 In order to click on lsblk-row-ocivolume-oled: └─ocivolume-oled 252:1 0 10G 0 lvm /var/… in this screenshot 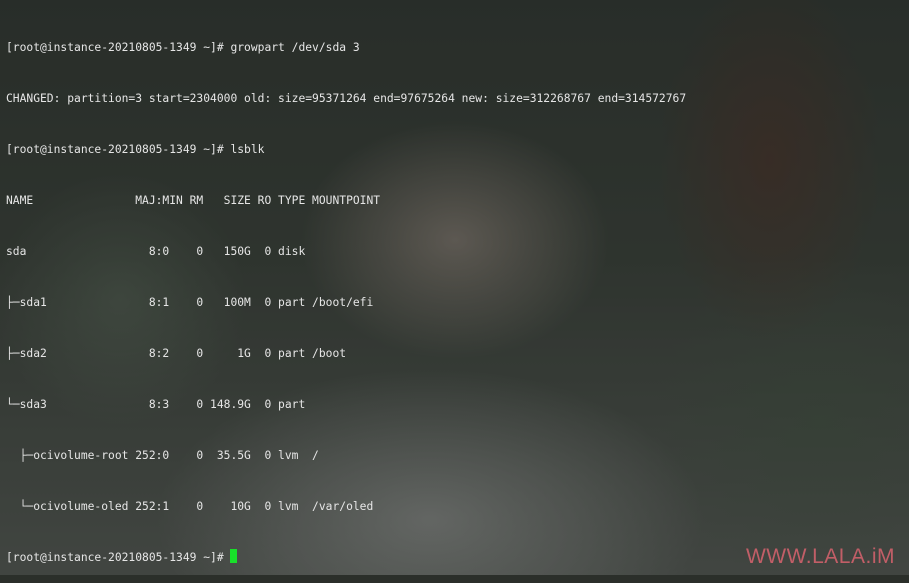, I will do `click(190, 506)`.